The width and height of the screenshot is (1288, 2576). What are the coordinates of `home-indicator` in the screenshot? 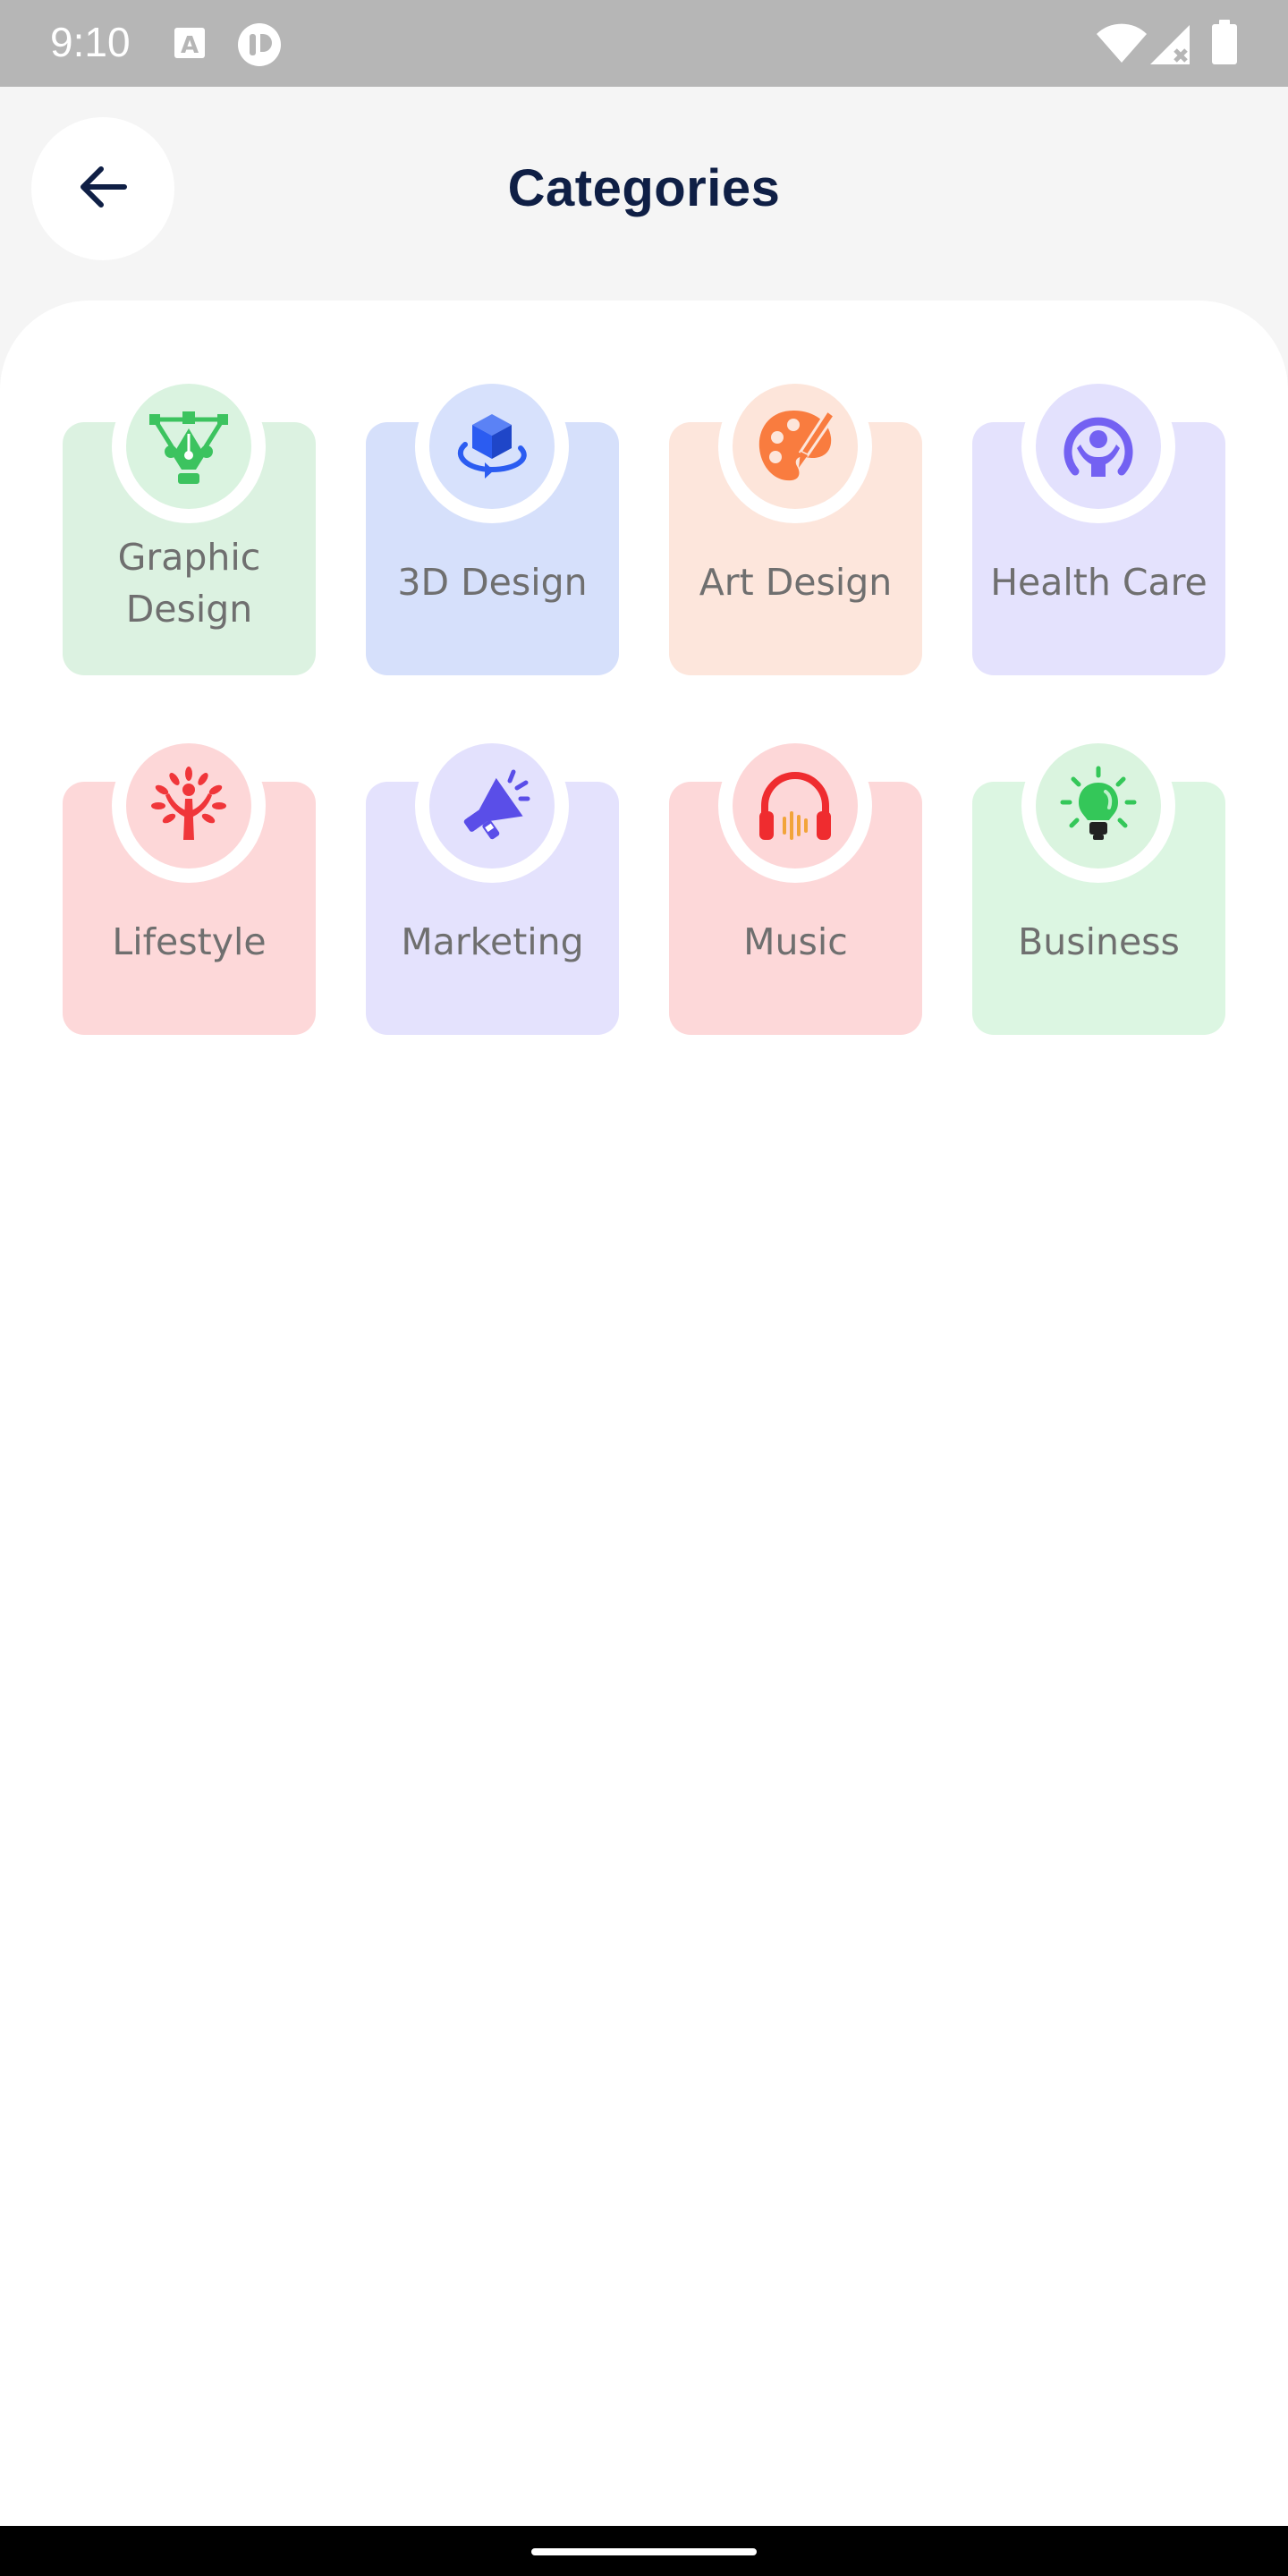 It's located at (644, 2551).